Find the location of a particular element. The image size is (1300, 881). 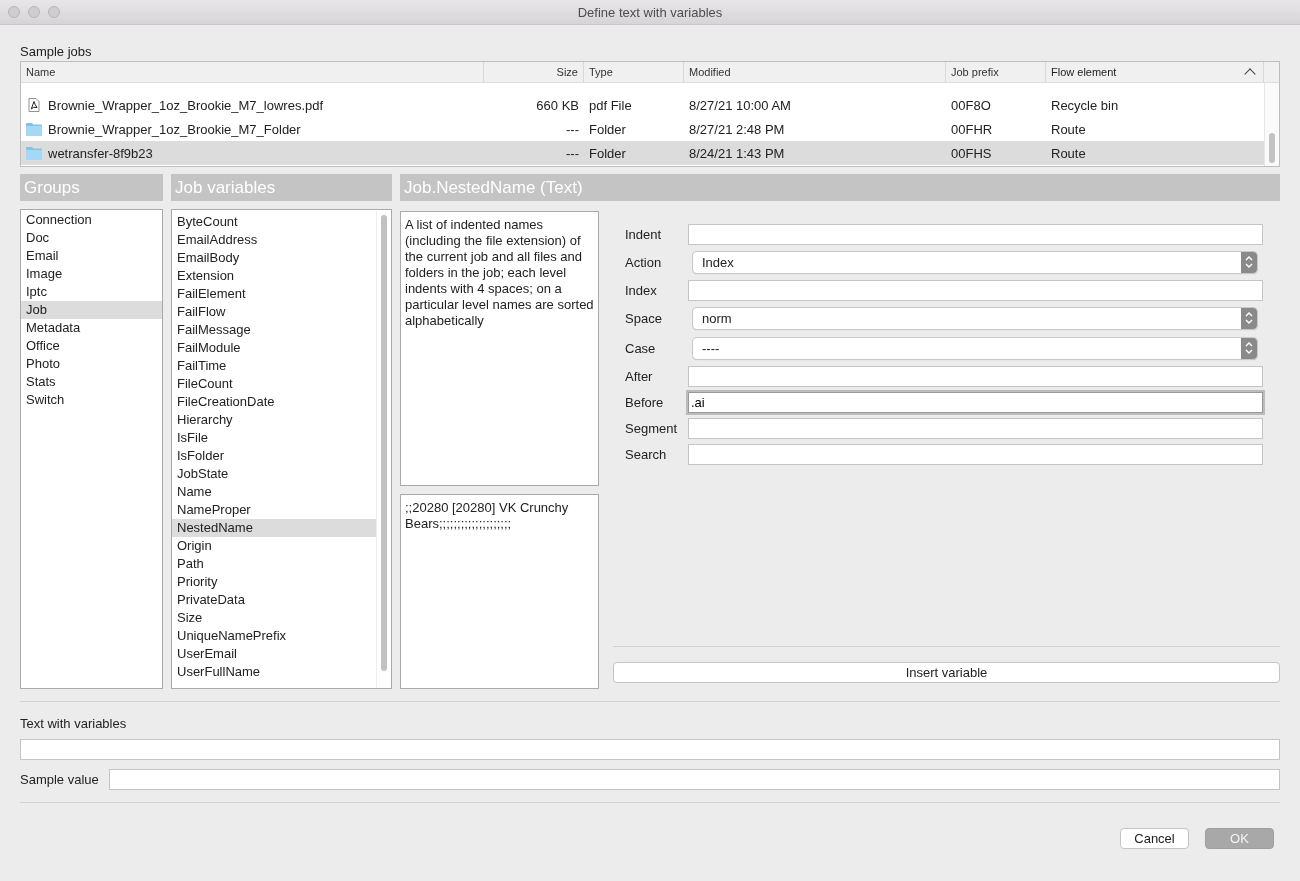

table-cell: wetransfer-8f9b23 is located at coordinates (100, 153).